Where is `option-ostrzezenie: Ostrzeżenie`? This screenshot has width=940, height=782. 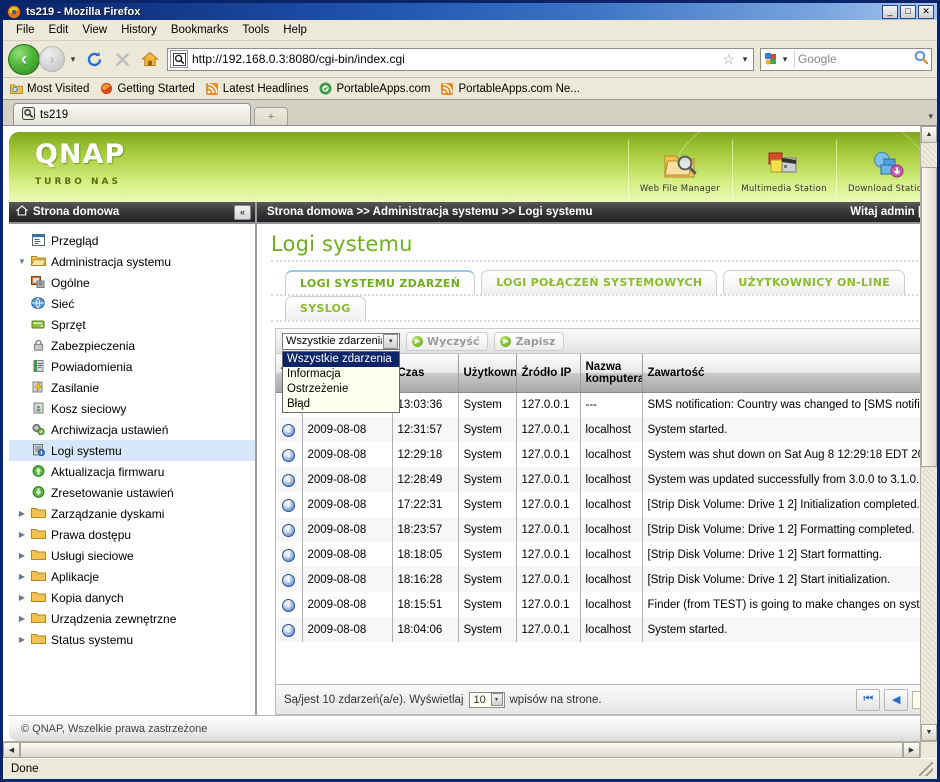 option-ostrzezenie: Ostrzeżenie is located at coordinates (341, 389).